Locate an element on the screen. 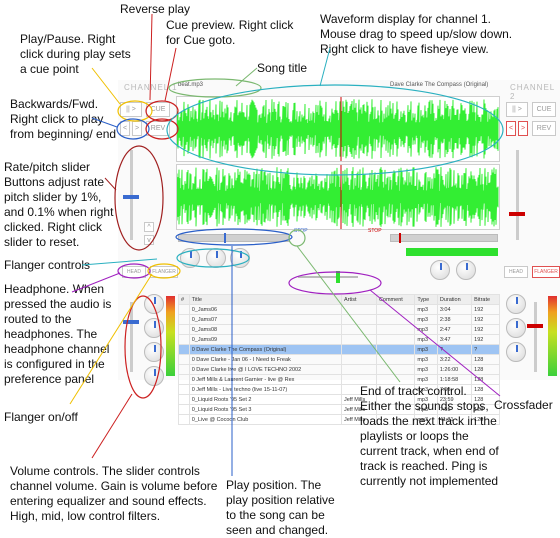  callout-ellipse-play is located at coordinates (135, 111).